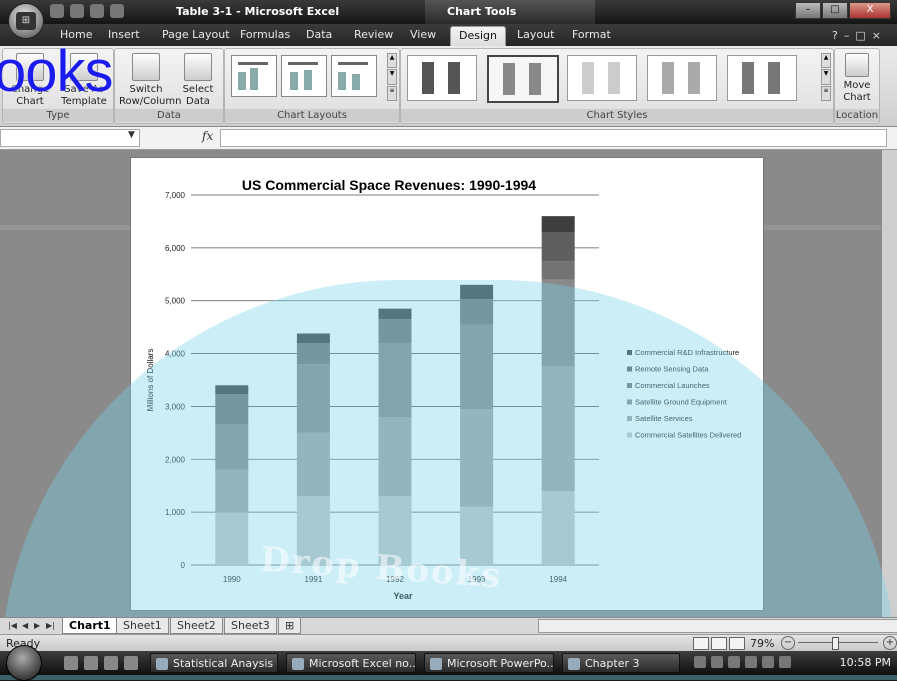 Image resolution: width=897 pixels, height=681 pixels. Describe the element at coordinates (865, 662) in the screenshot. I see `clock: 10:58 PM` at that location.